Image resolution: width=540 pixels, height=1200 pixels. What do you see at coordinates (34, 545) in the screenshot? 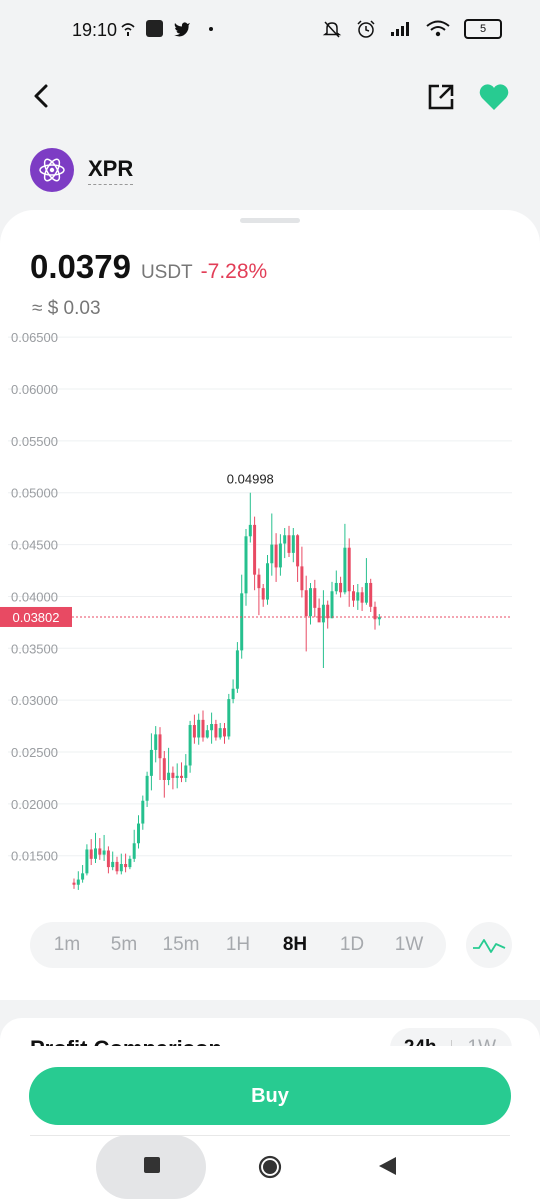
I see `y-tick-label: 0.04500` at bounding box center [34, 545].